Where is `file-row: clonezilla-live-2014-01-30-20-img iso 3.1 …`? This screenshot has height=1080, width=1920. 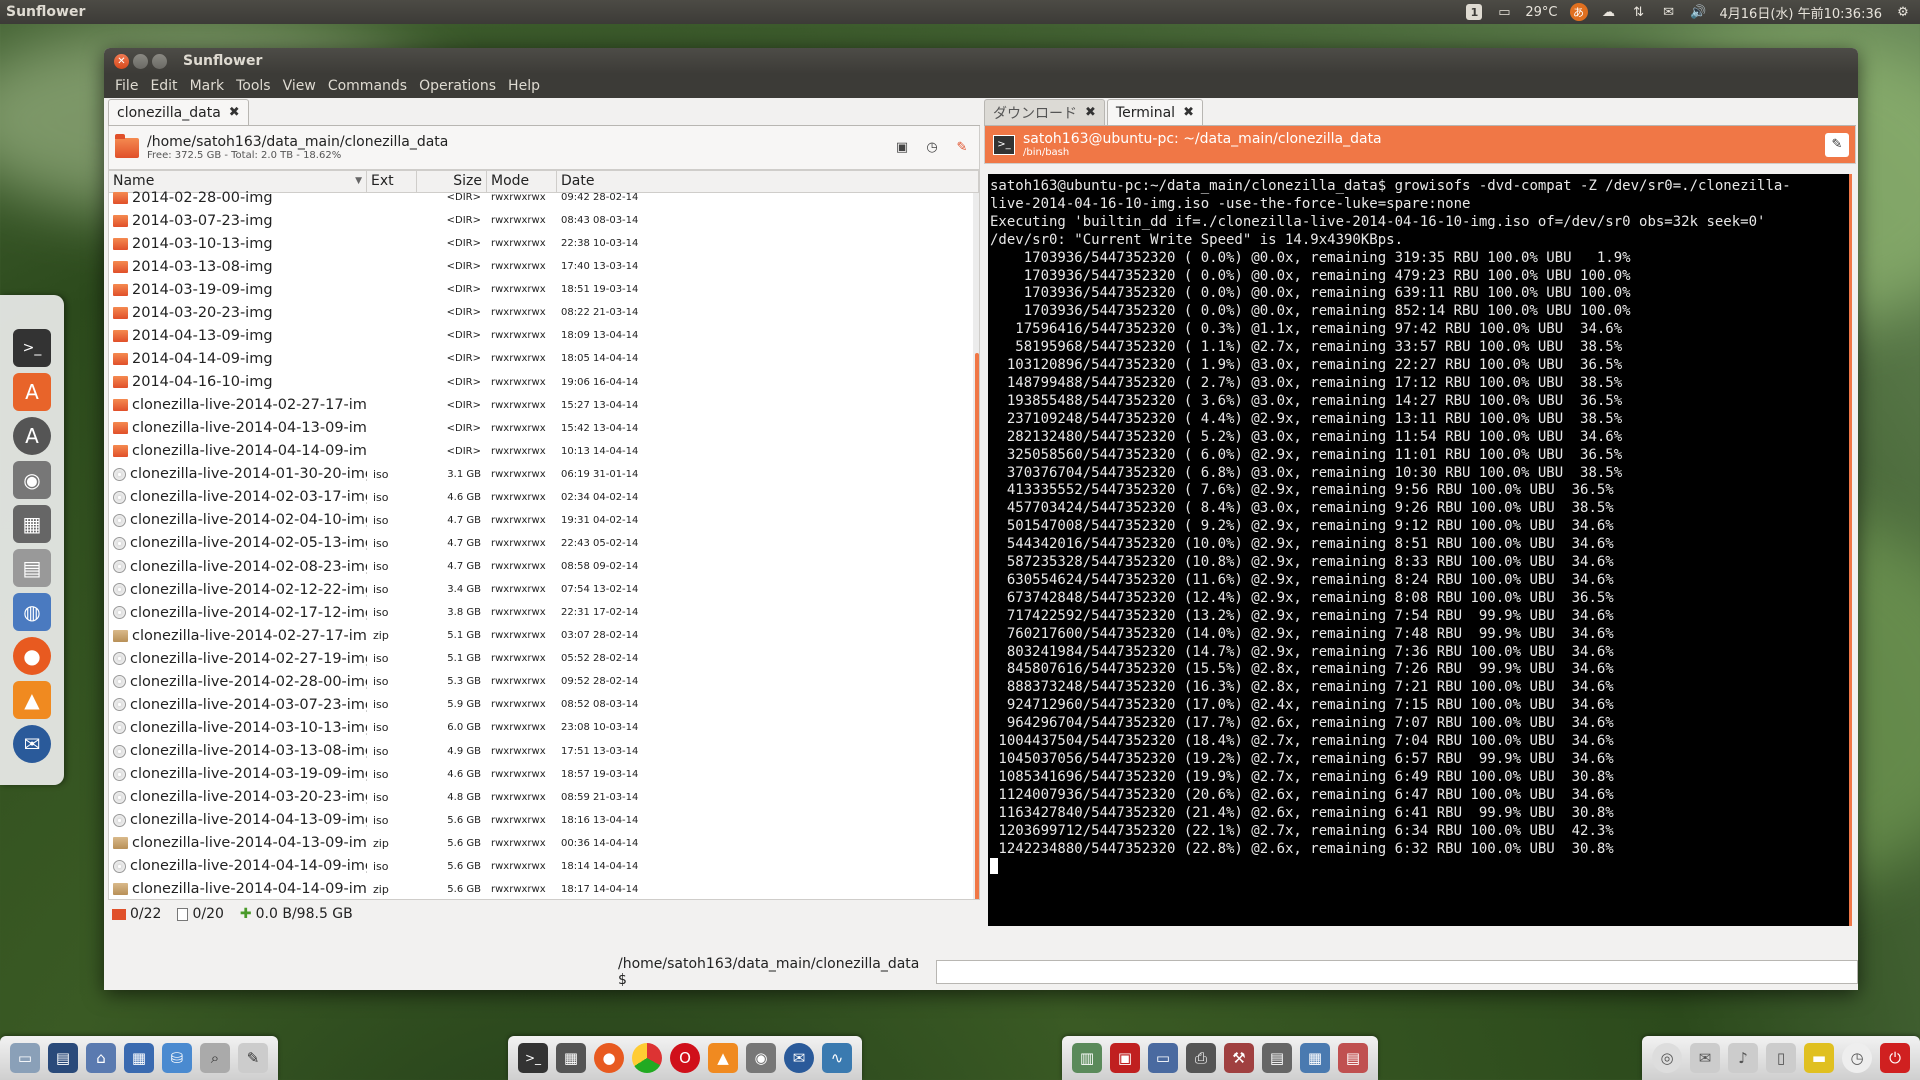
file-row: clonezilla-live-2014-01-30-20-img iso 3.1 … is located at coordinates (544, 474).